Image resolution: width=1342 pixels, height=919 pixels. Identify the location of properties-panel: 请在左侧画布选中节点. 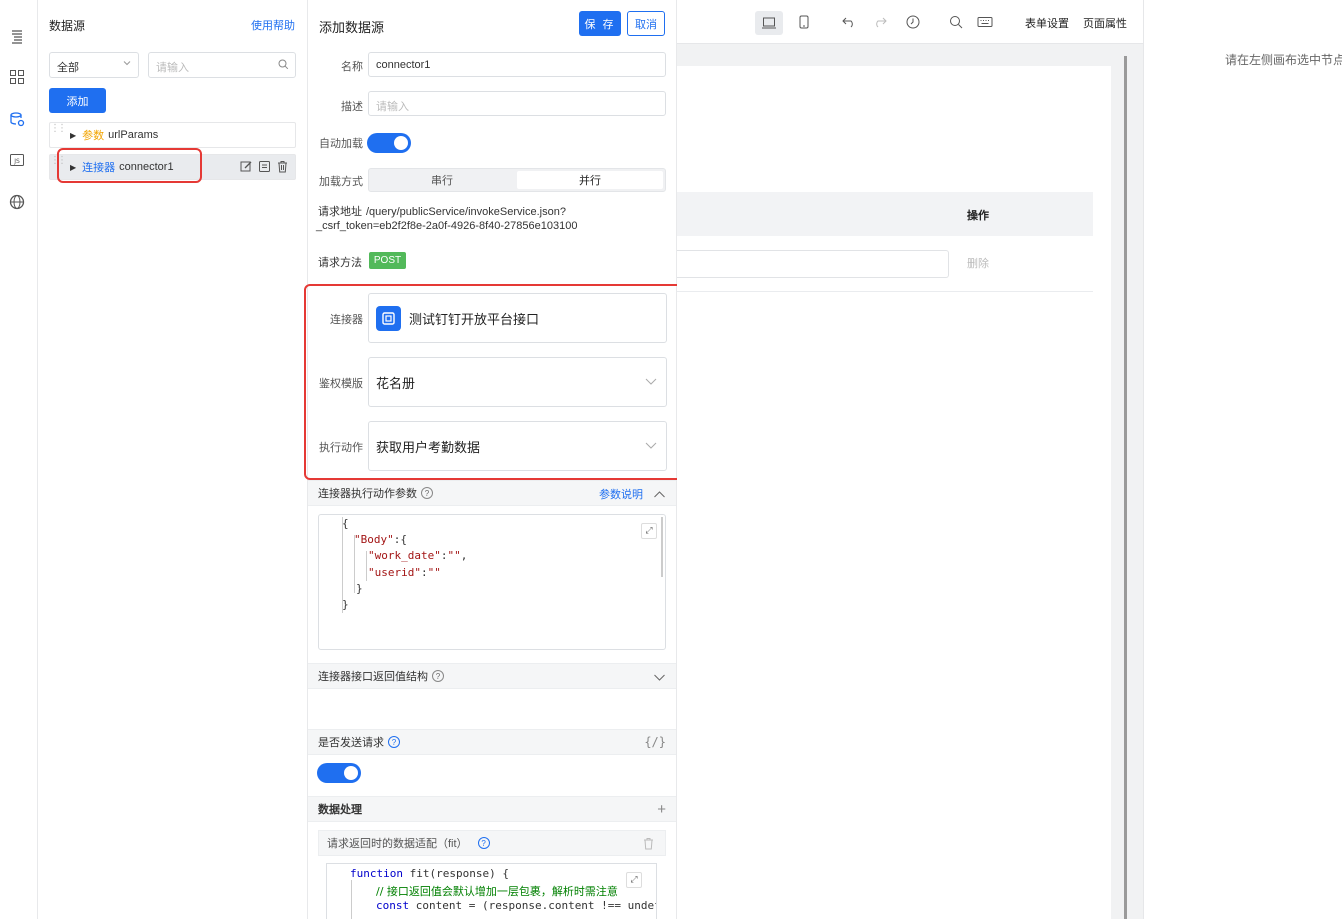
(1242, 459).